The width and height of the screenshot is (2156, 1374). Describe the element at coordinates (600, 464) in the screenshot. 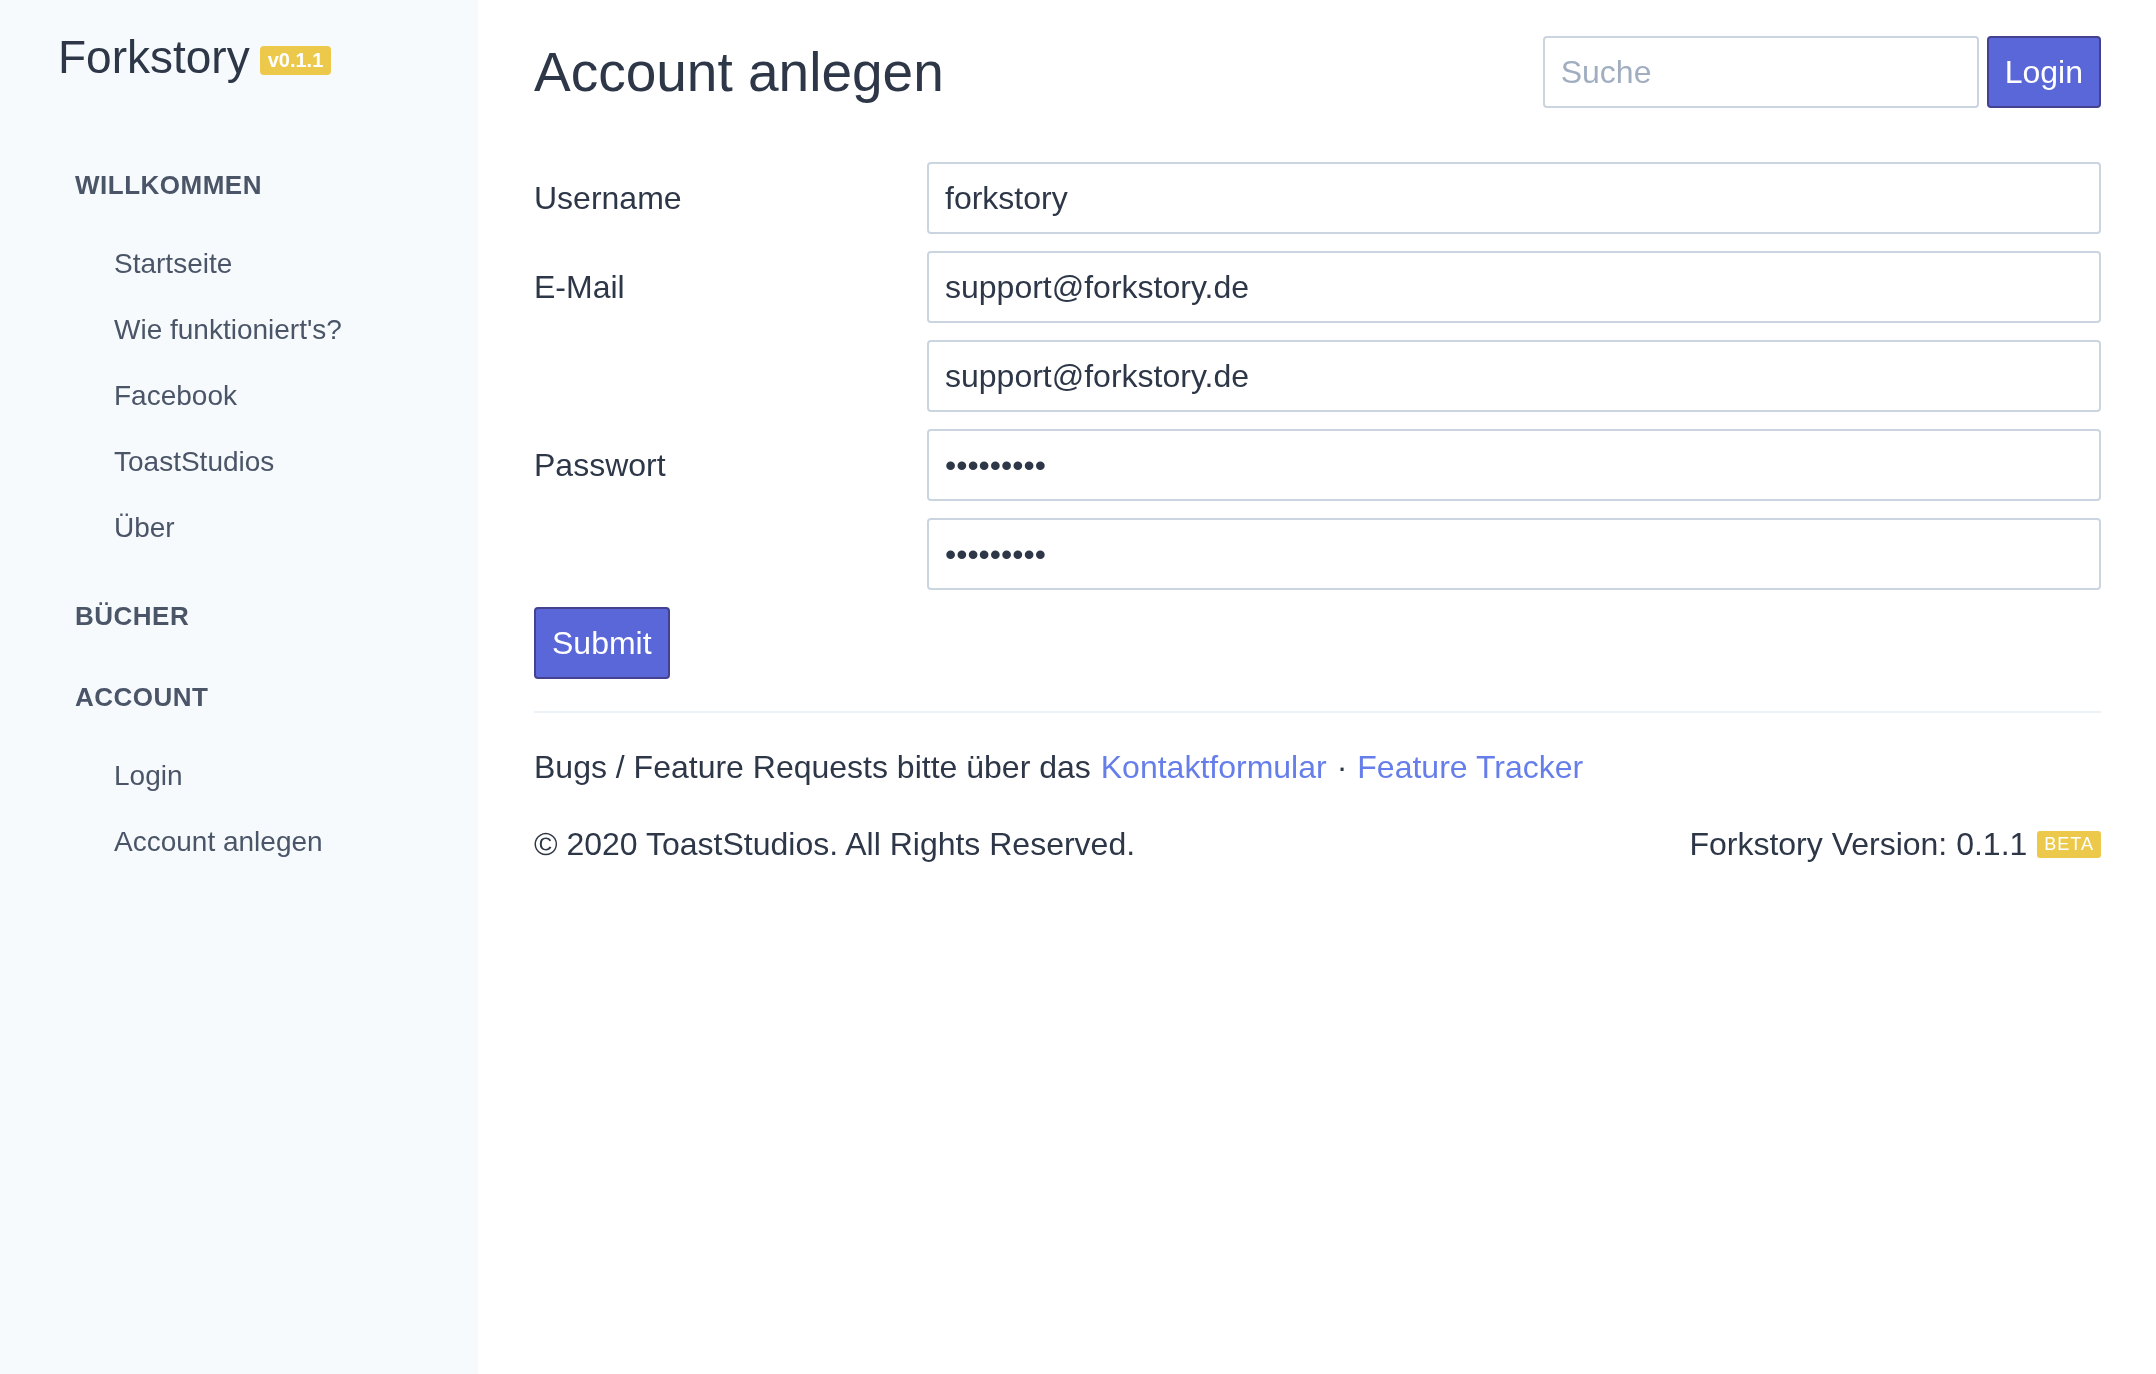

I see `field-label: Passwort` at that location.